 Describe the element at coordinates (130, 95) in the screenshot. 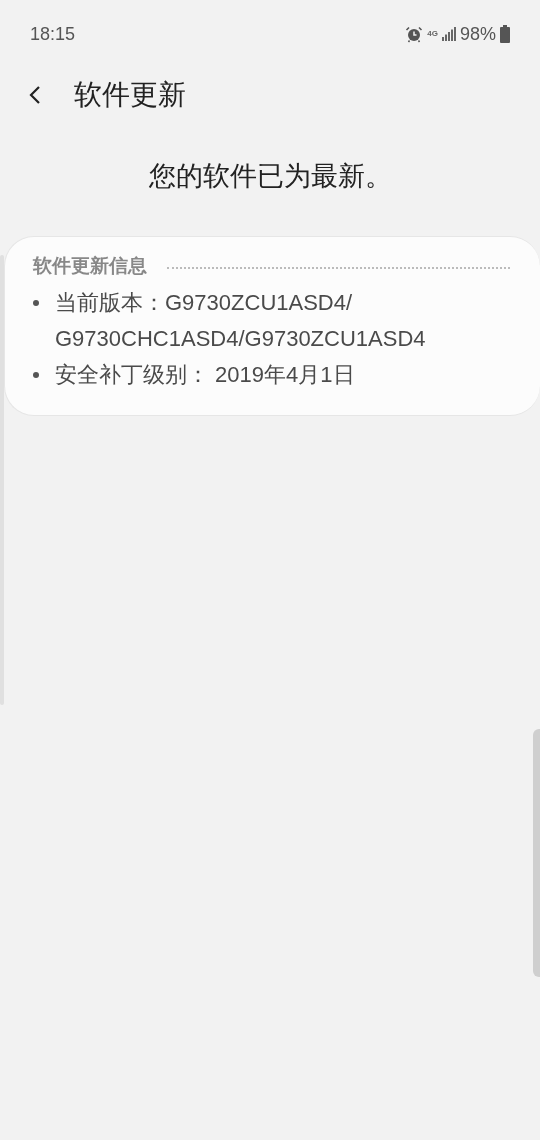

I see `page-title: 软件更新` at that location.